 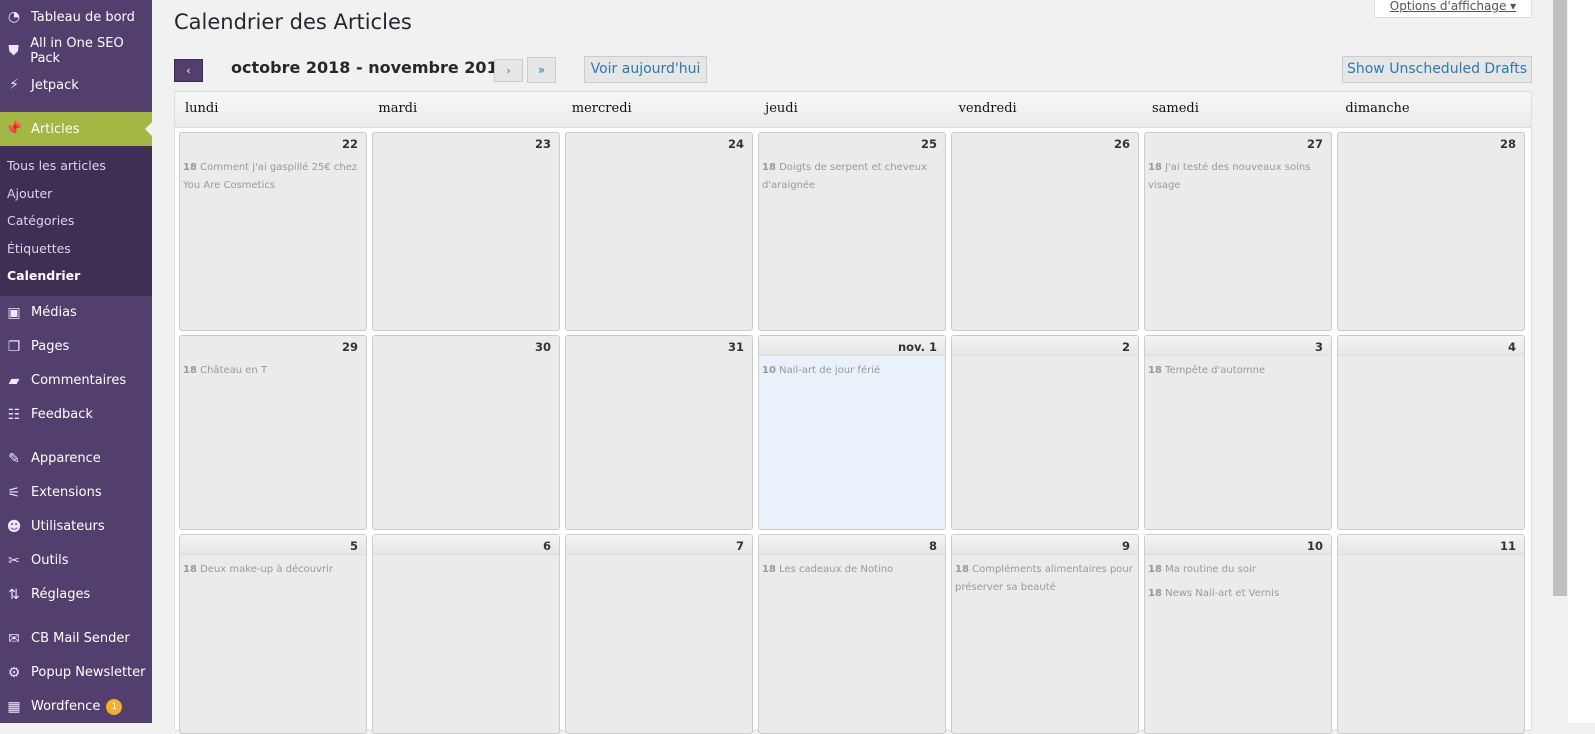 I want to click on menu-item-r-glages: ⇅ Réglages, so click(x=76, y=595).